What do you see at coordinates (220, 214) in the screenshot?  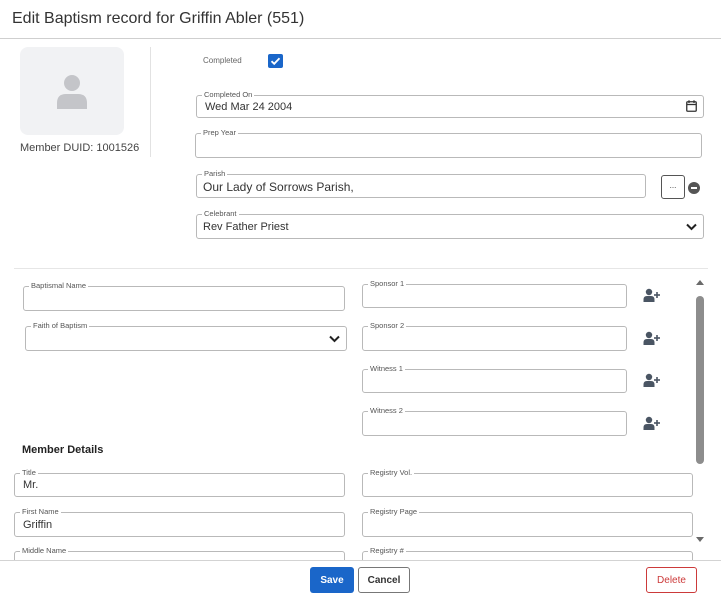 I see `celebrant-label: Celebrant` at bounding box center [220, 214].